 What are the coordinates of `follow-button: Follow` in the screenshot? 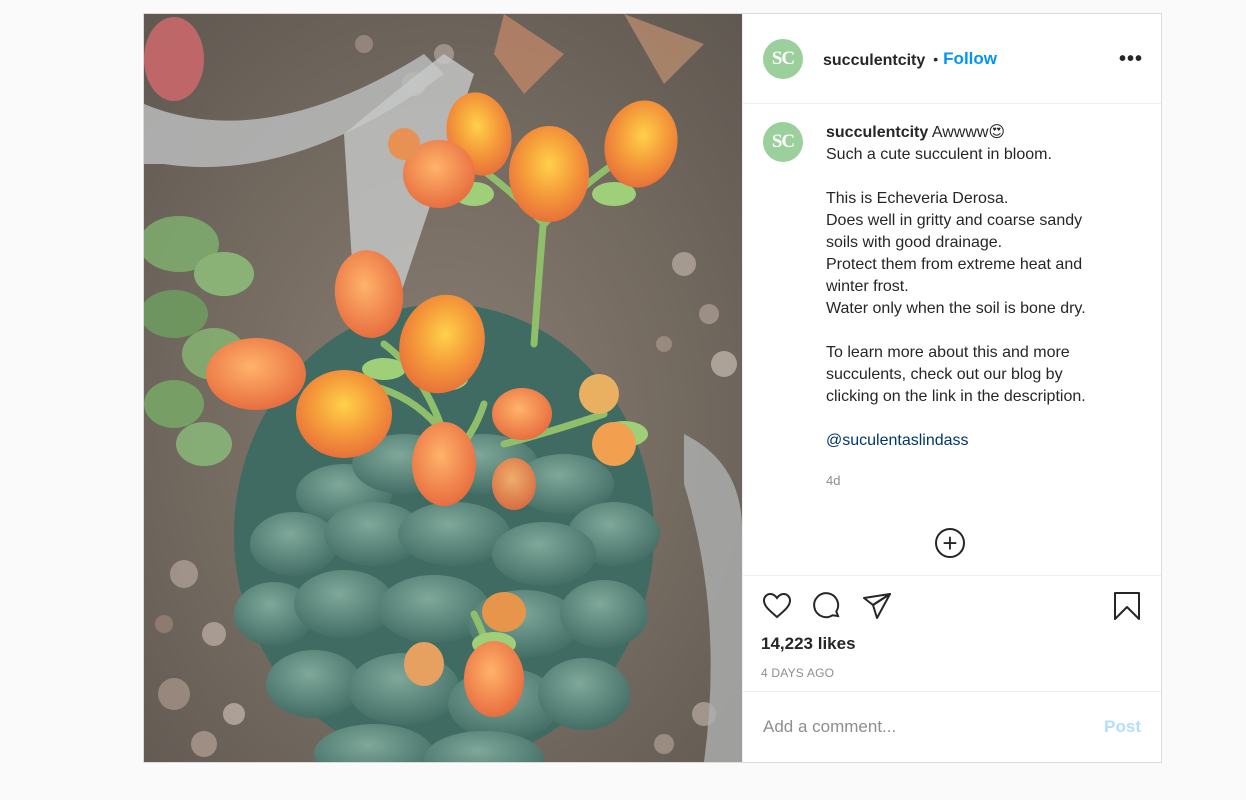 It's located at (970, 59).